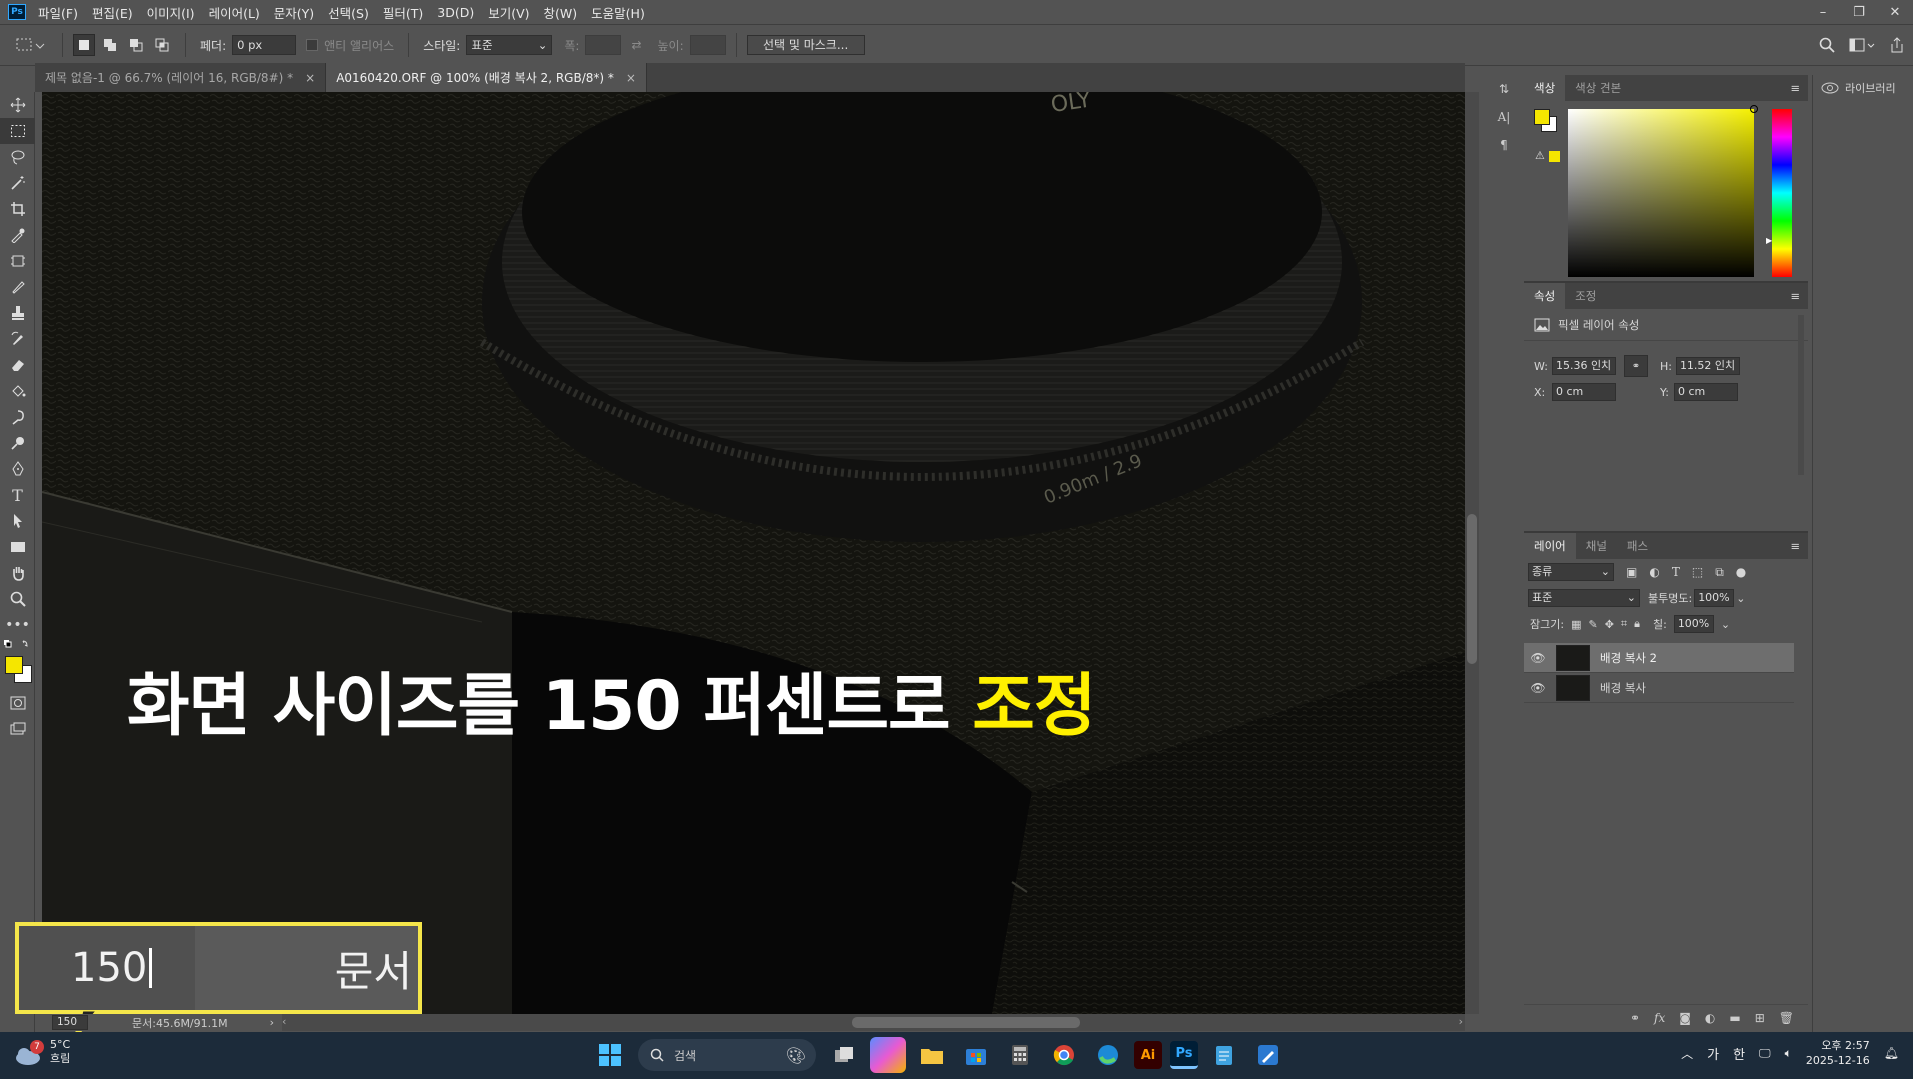 The height and width of the screenshot is (1079, 1913). I want to click on tab-adjustments: 조정, so click(1585, 296).